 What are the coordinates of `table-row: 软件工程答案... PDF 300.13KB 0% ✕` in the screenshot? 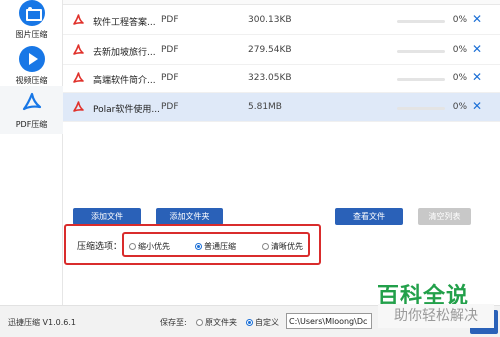 It's located at (281, 20).